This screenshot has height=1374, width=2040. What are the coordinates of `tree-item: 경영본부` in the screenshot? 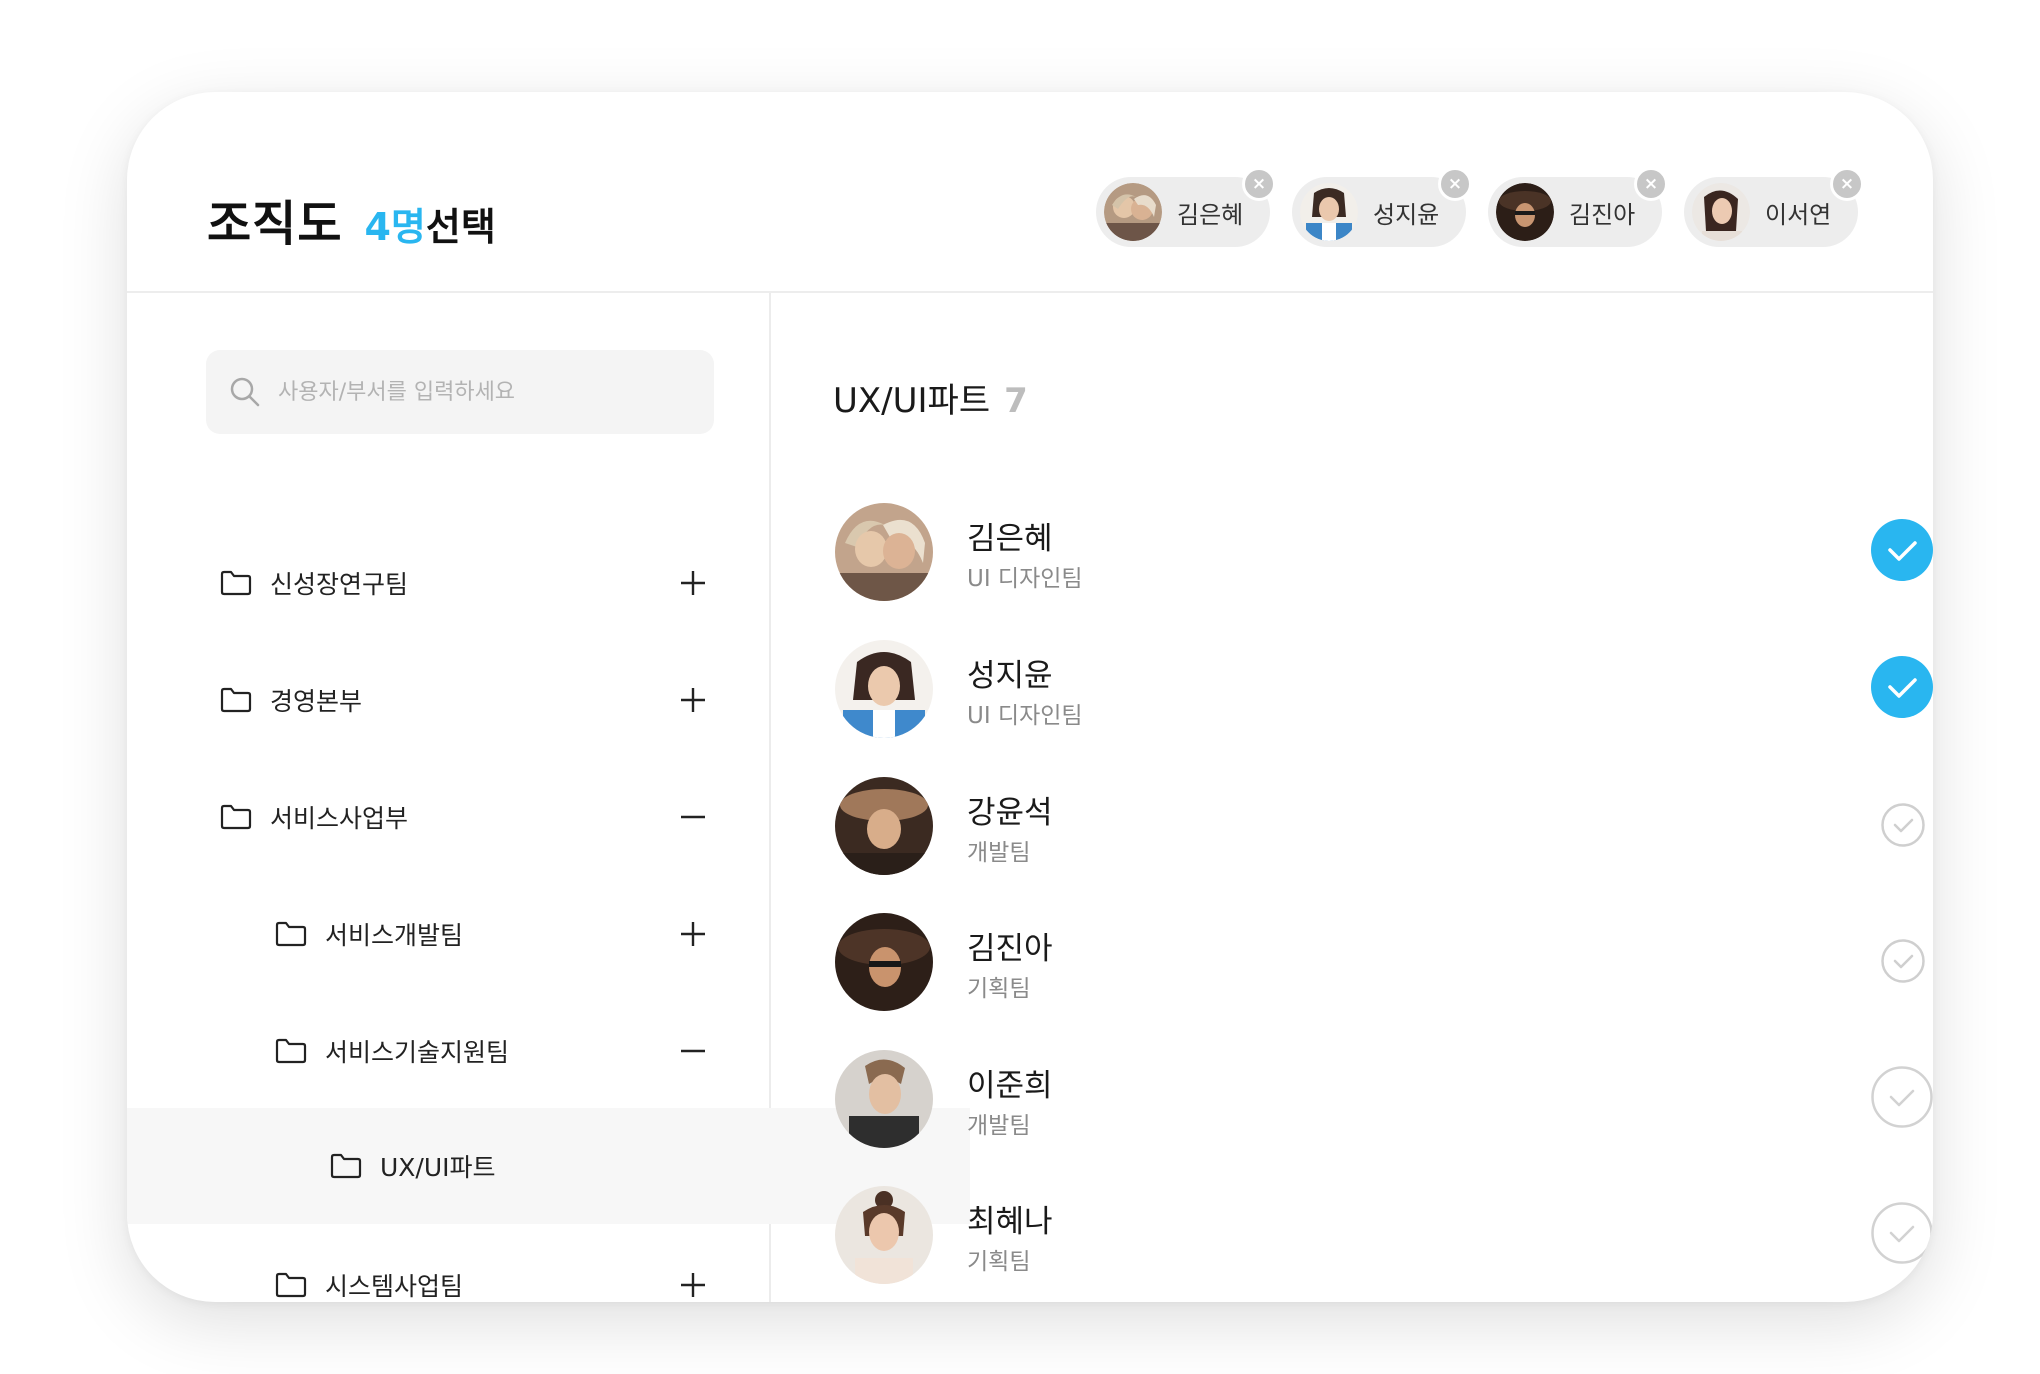 It's located at (493, 700).